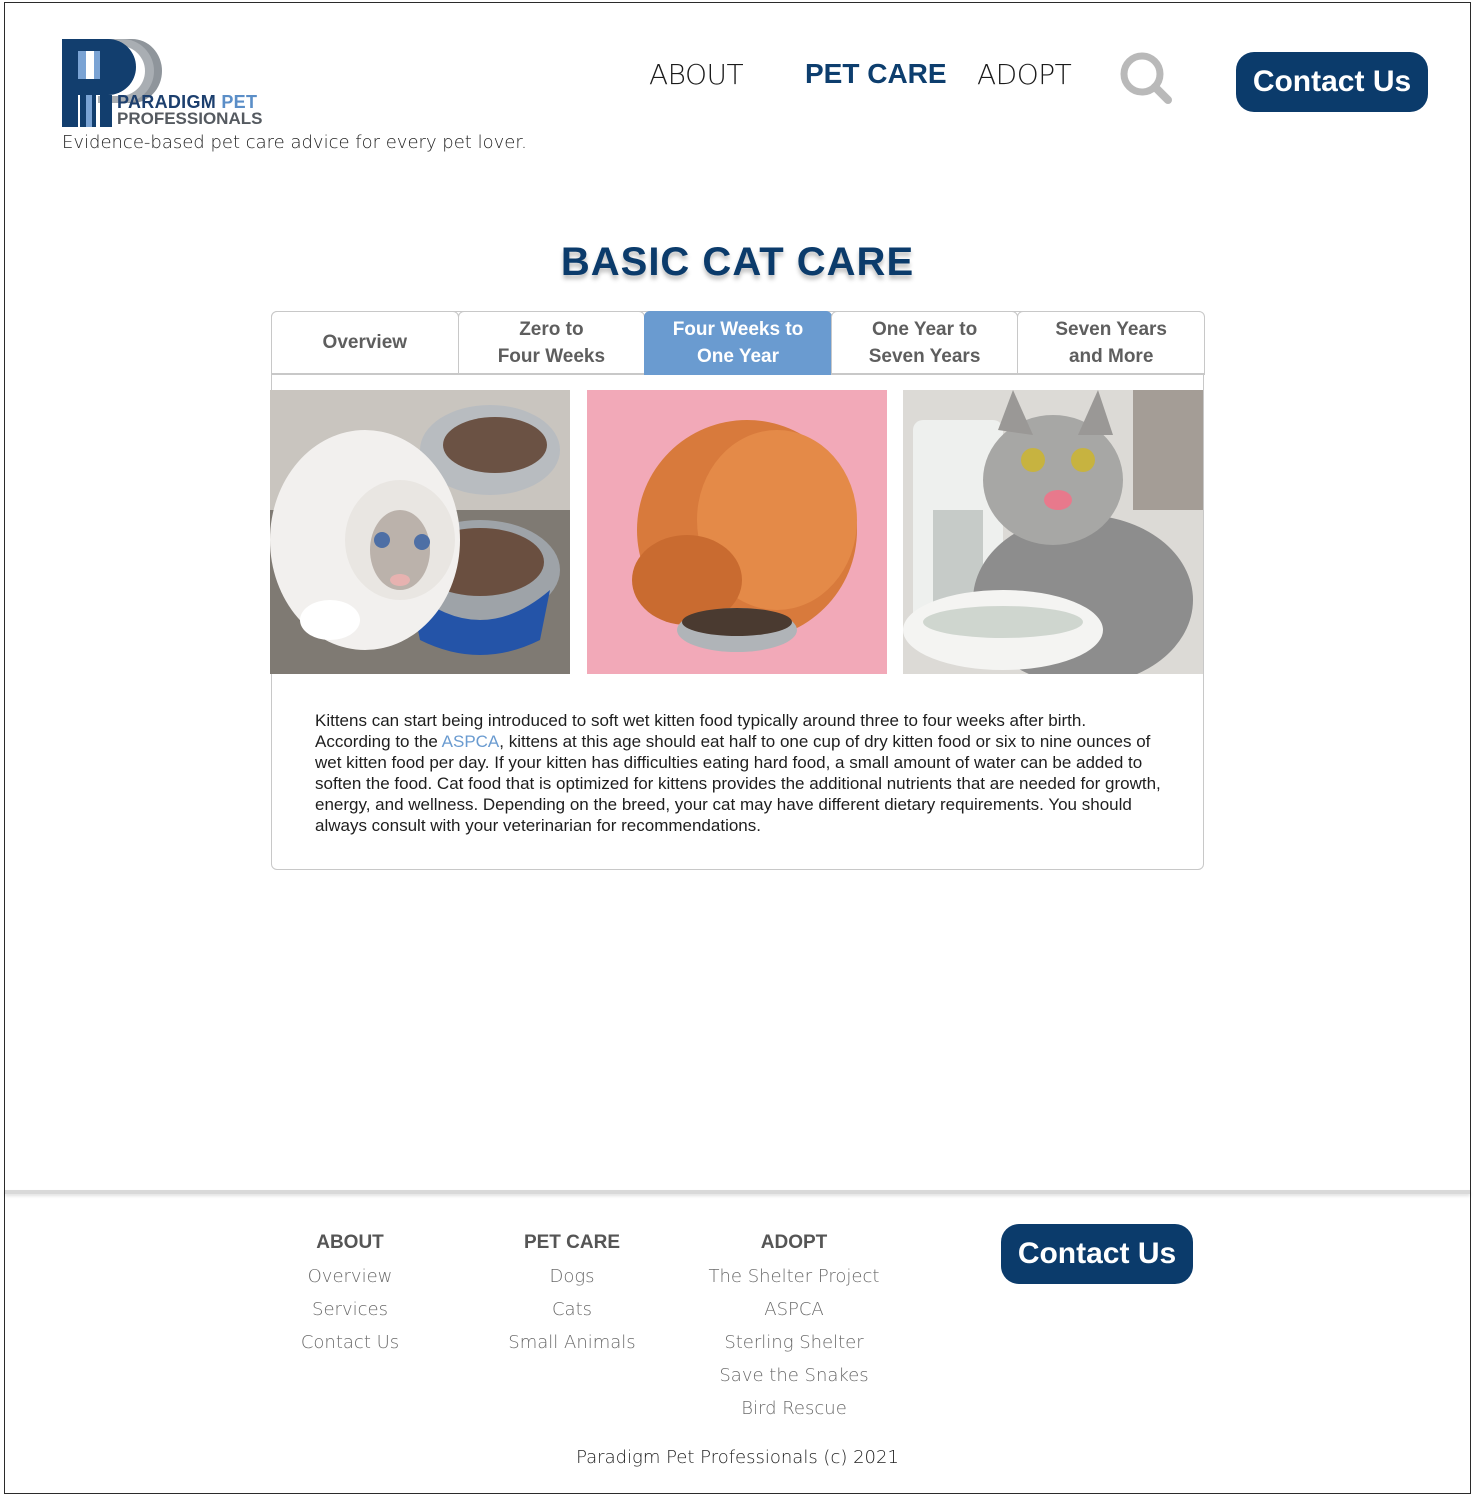 This screenshot has height=1502, width=1475. Describe the element at coordinates (737, 1457) in the screenshot. I see `copyright: Paradigm Pet Professionals (c) 2021` at that location.